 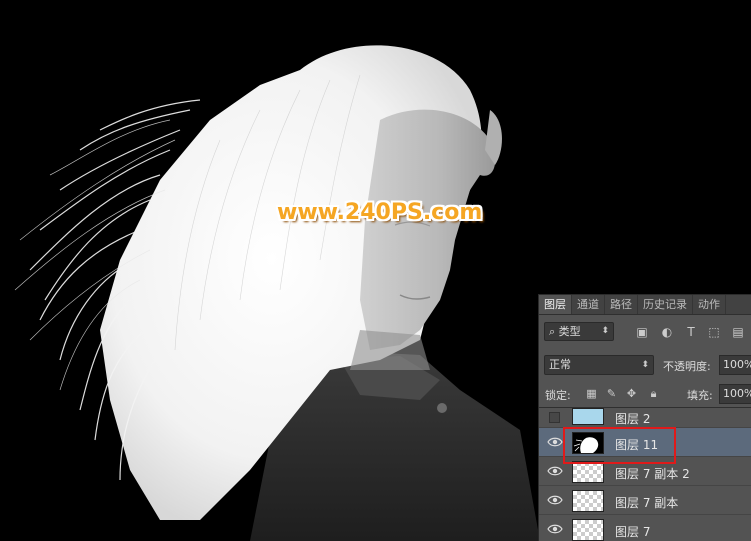 What do you see at coordinates (642, 332) in the screenshot?
I see `image-filter-icon: ▣` at bounding box center [642, 332].